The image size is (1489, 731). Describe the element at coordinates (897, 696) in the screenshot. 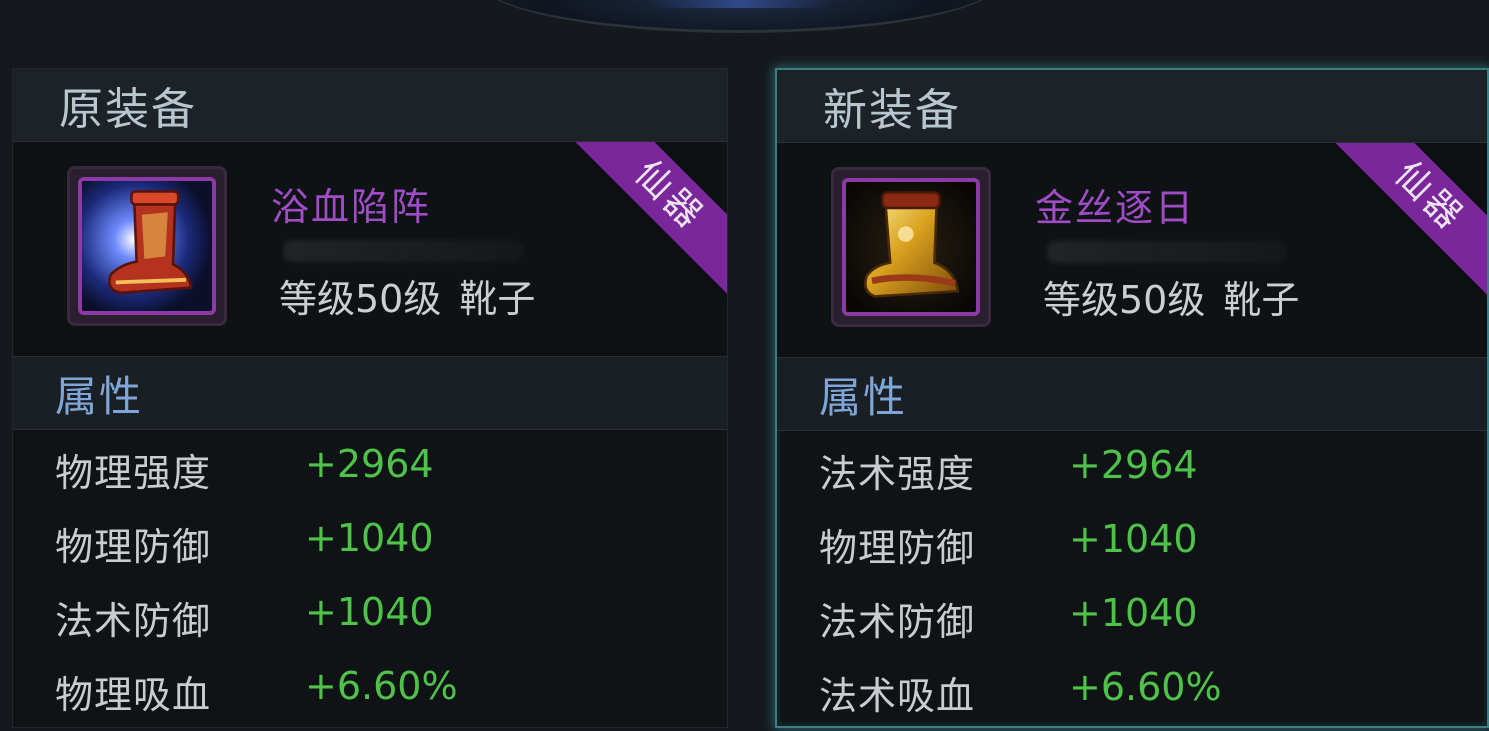

I see `stat-name: 法术吸血` at that location.